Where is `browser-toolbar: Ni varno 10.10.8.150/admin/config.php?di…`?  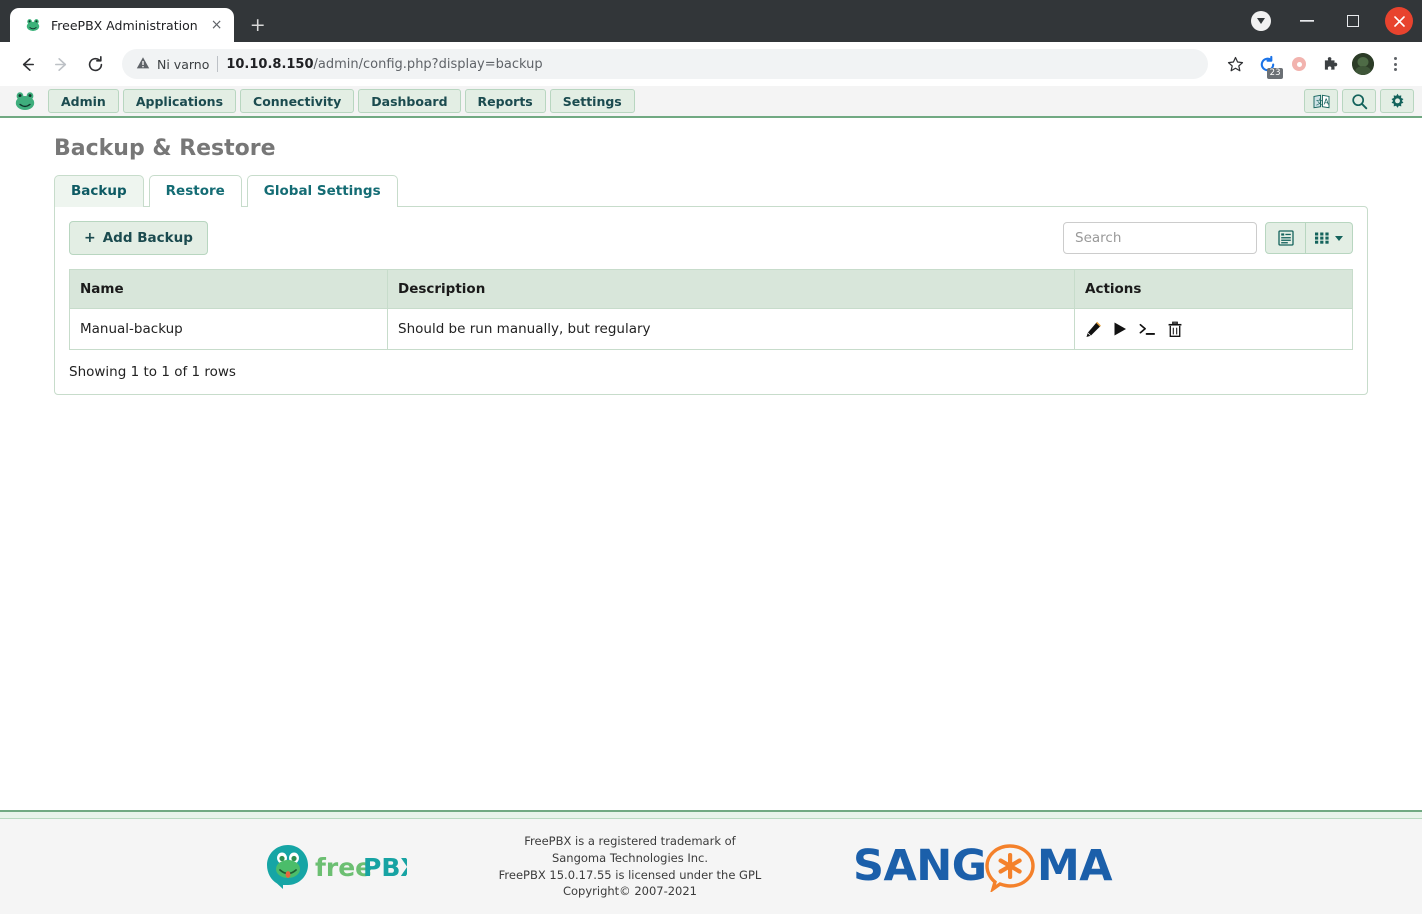 browser-toolbar: Ni varno 10.10.8.150/admin/config.php?di… is located at coordinates (711, 64).